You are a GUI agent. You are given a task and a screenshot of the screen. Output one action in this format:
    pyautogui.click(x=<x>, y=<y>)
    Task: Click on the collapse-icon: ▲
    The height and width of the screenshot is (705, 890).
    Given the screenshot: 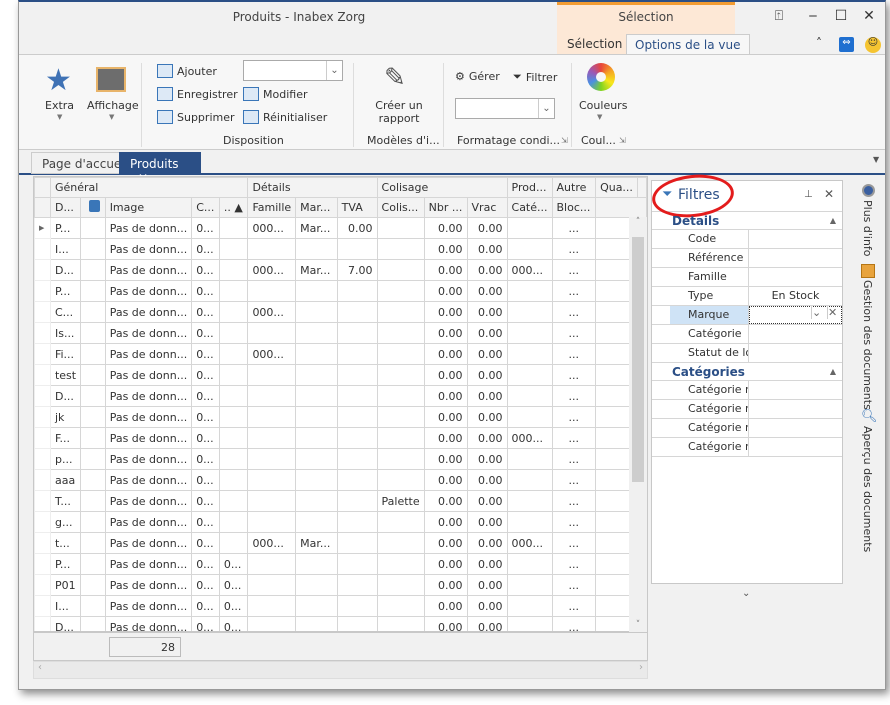 What is the action you would take?
    pyautogui.click(x=833, y=221)
    